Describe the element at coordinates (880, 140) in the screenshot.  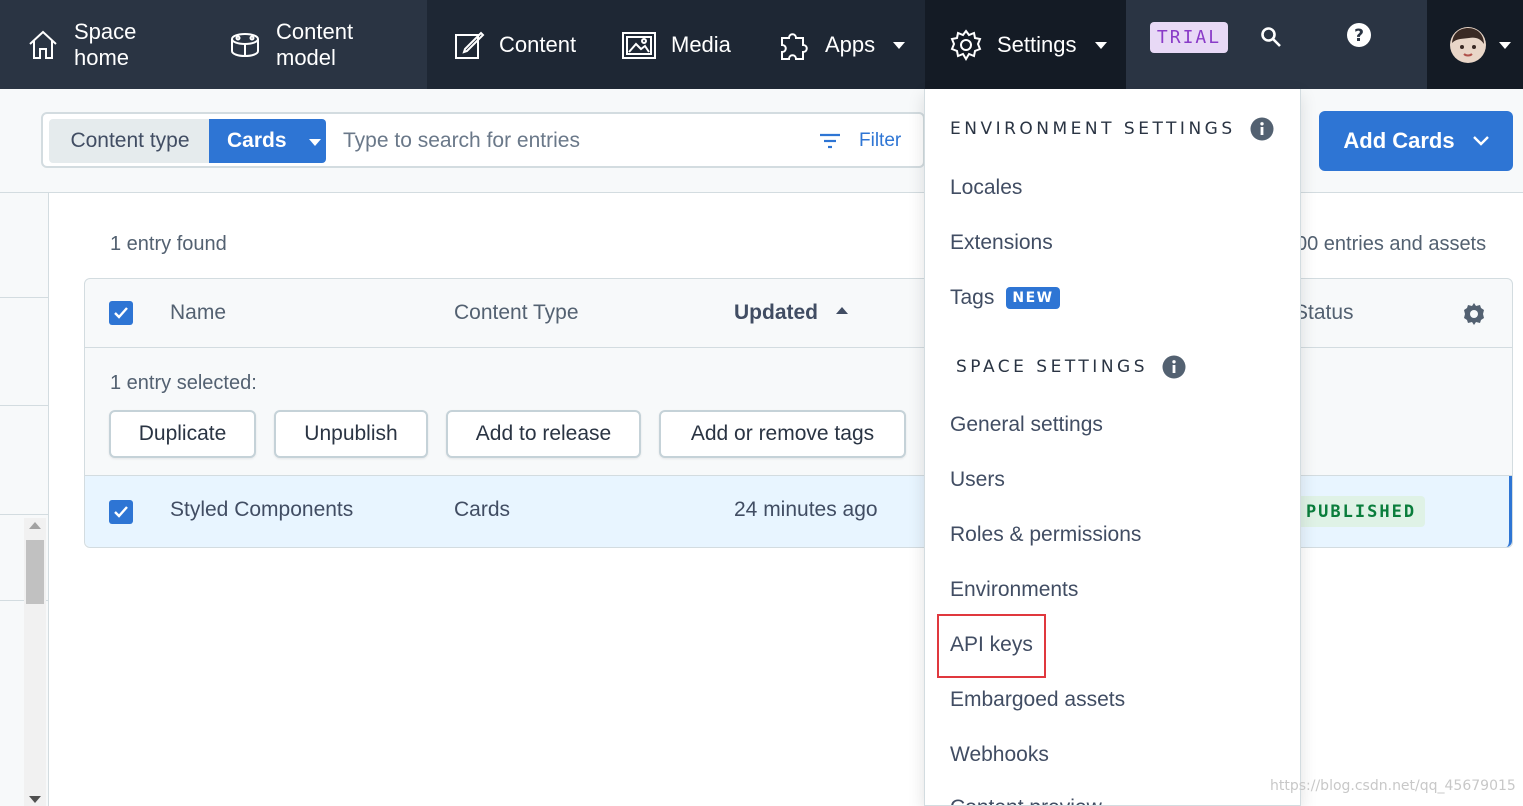
I see `filter-label: Filter` at that location.